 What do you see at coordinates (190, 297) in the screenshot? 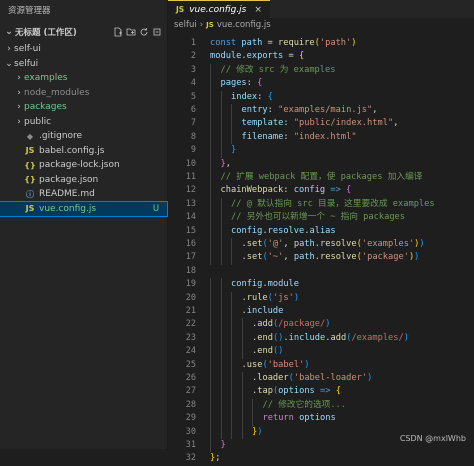
I see `line-number: 20` at bounding box center [190, 297].